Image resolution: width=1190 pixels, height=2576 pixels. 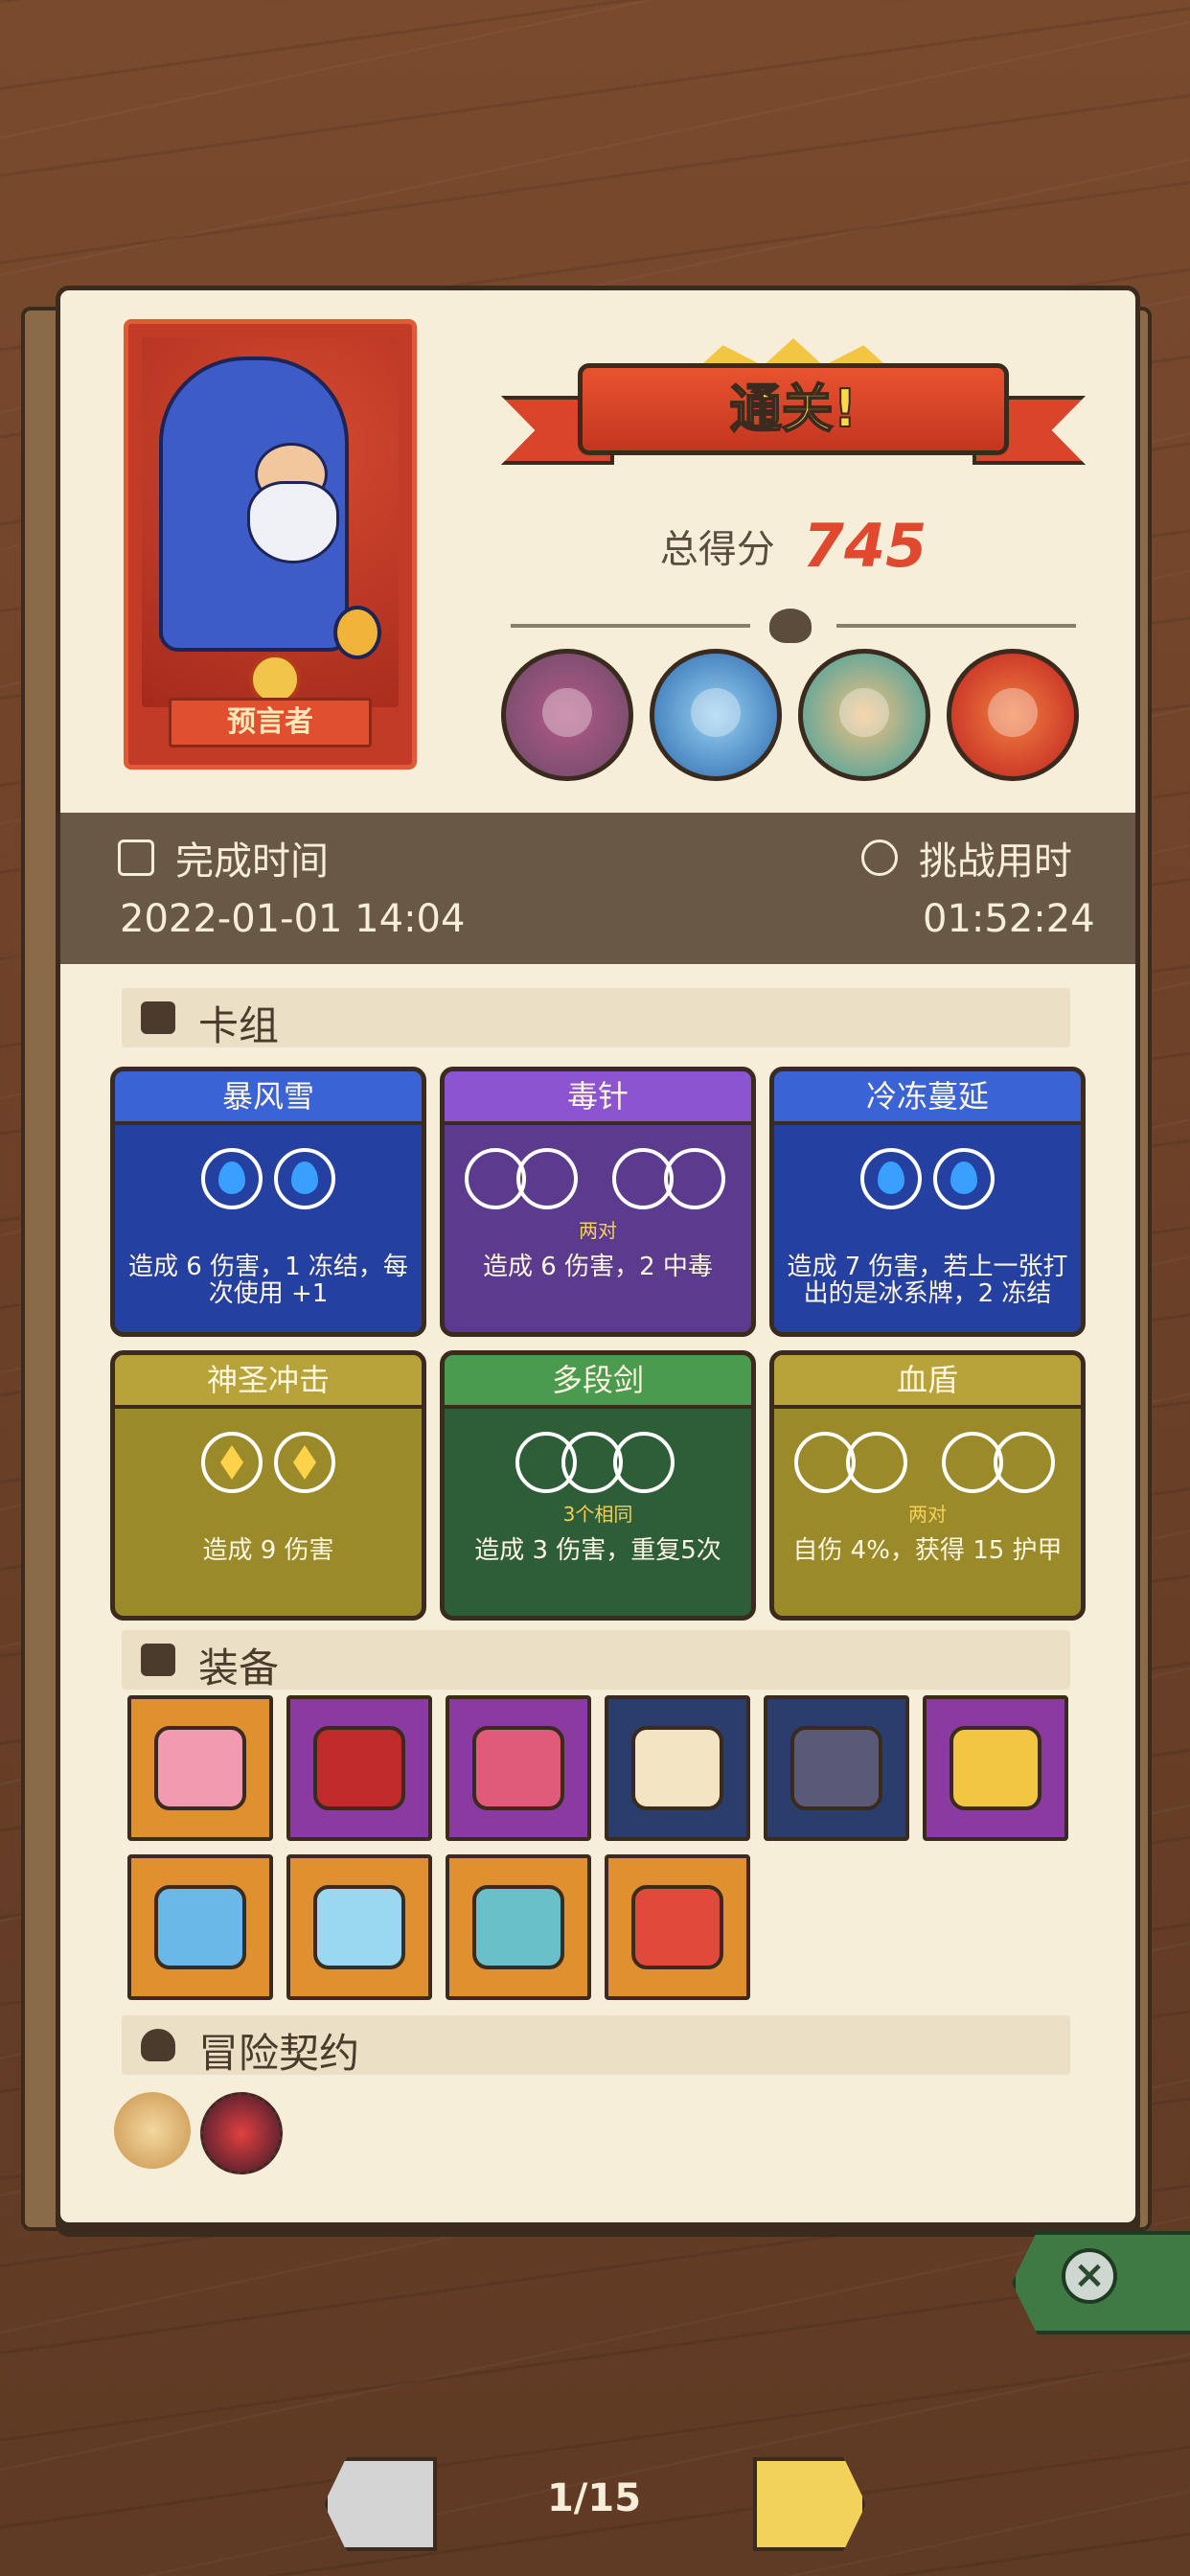 I want to click on hero-name: 预言者, so click(x=271, y=723).